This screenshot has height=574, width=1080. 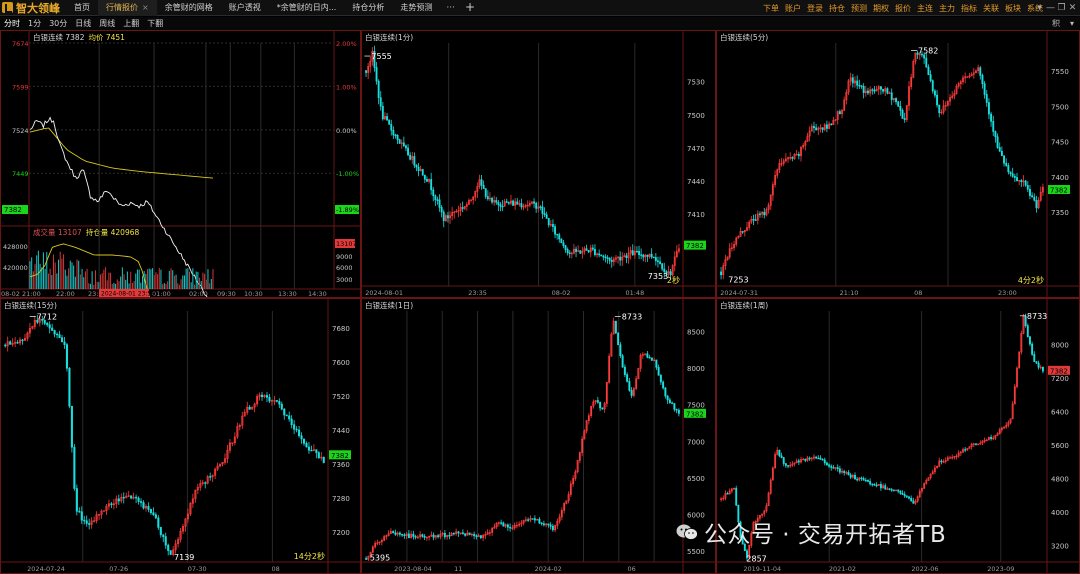 What do you see at coordinates (344, 280) in the screenshot?
I see `vol-right-label: 3000` at bounding box center [344, 280].